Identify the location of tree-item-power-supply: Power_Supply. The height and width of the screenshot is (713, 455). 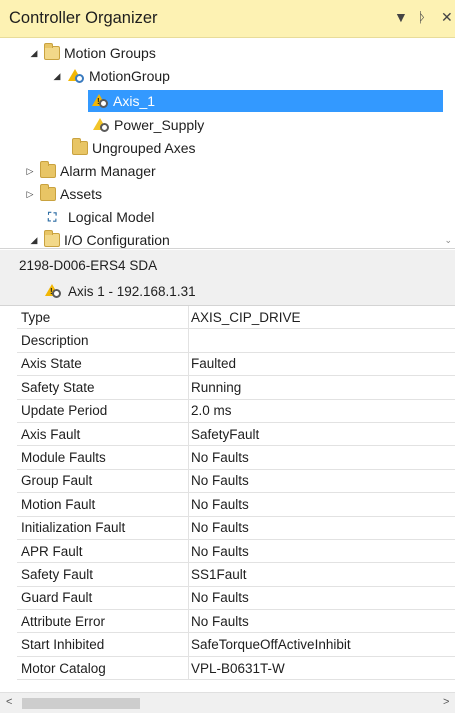
(148, 125).